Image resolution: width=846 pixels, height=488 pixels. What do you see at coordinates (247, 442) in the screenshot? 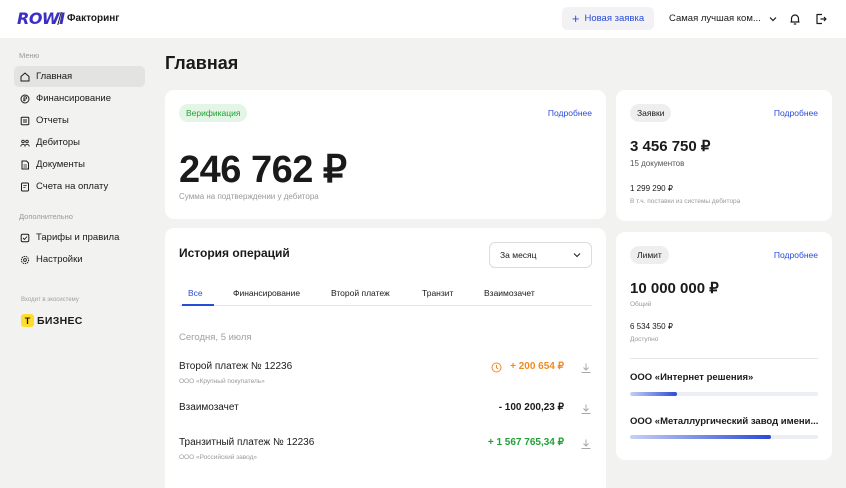
I see `operation-title: Транзитный платеж № 12236` at bounding box center [247, 442].